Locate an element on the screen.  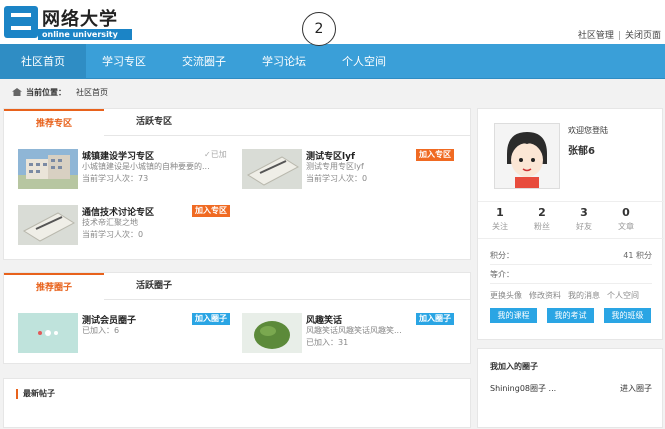
stat-value: 0 is located at coordinates (626, 212).